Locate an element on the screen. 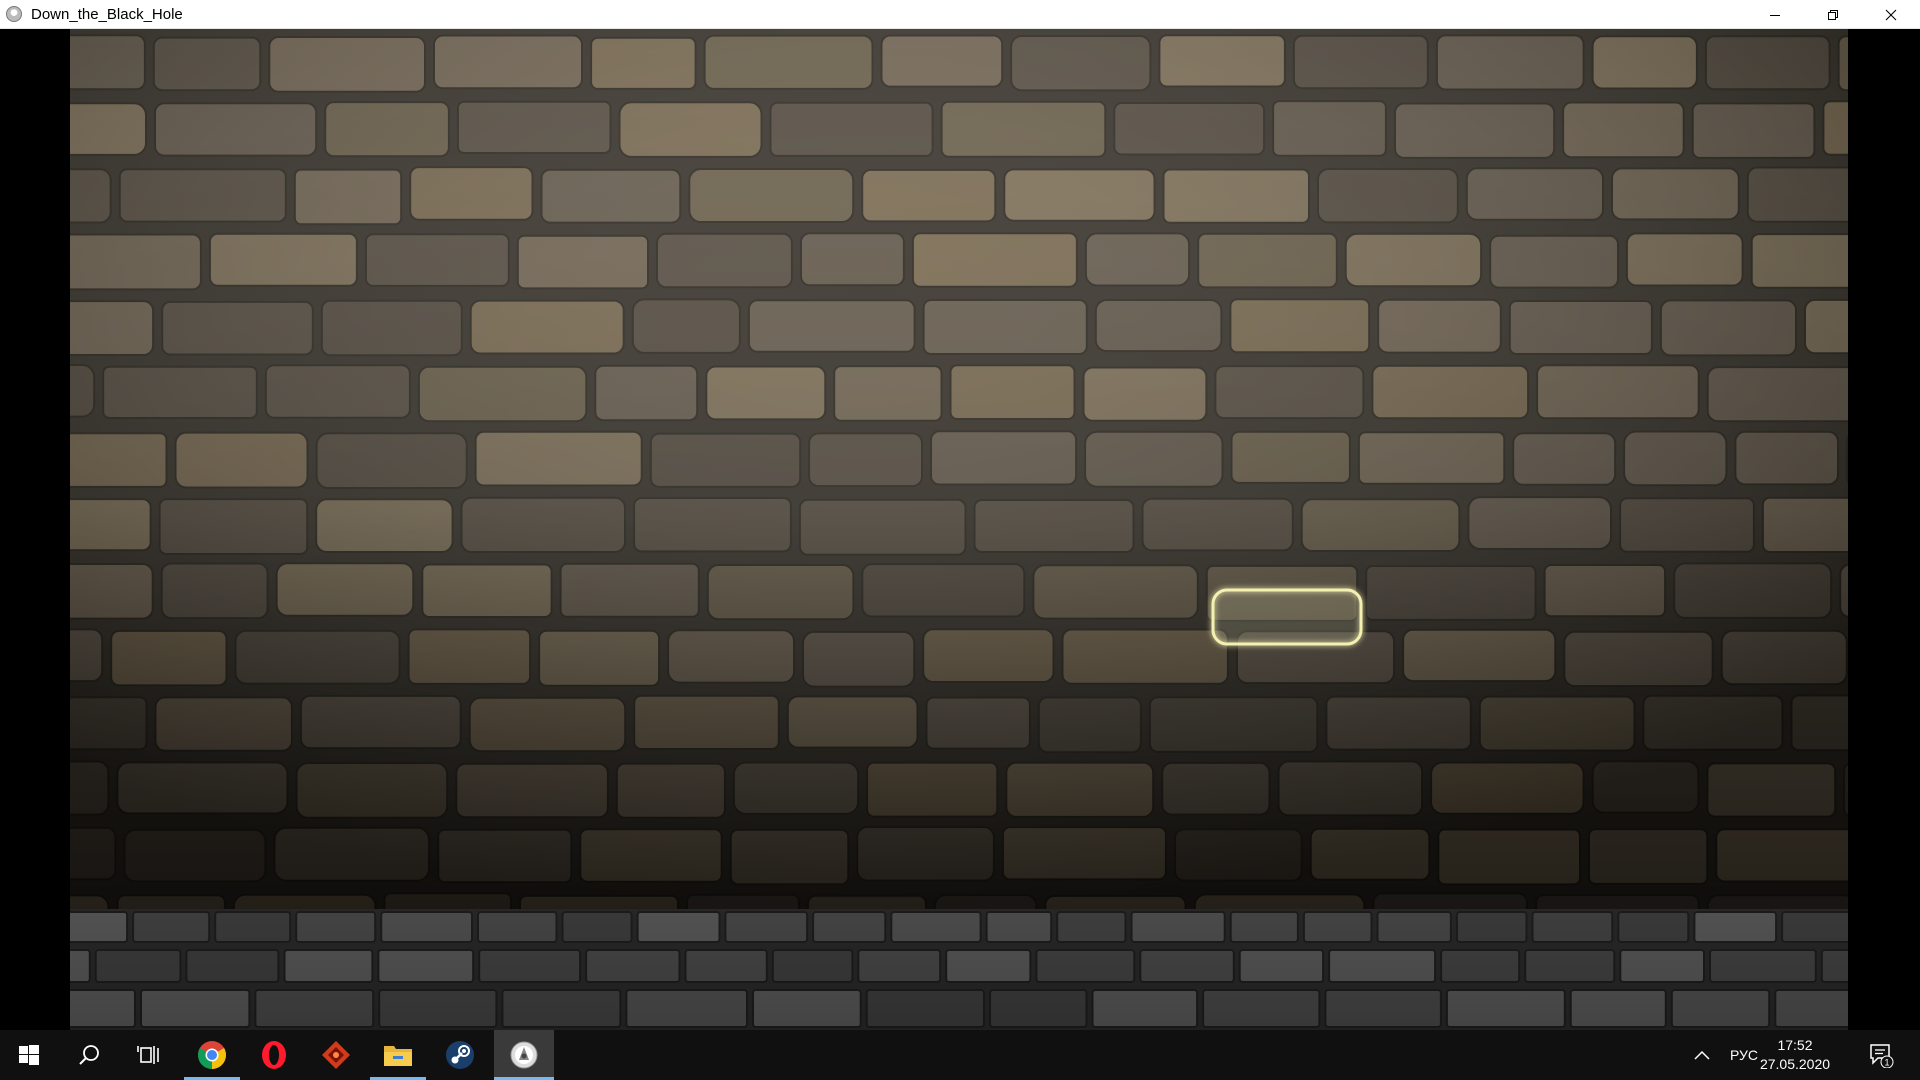 The height and width of the screenshot is (1080, 1920). glowing-brick-hotspot is located at coordinates (1287, 617).